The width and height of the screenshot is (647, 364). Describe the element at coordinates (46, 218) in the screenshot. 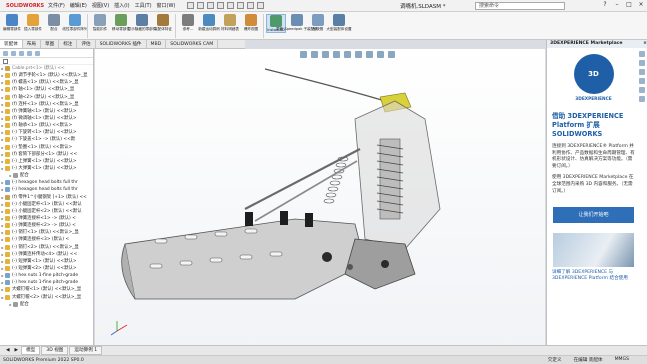

I see `tree-item: ▸ (-) 弹簧连接杆<1> -> (默认) <` at that location.